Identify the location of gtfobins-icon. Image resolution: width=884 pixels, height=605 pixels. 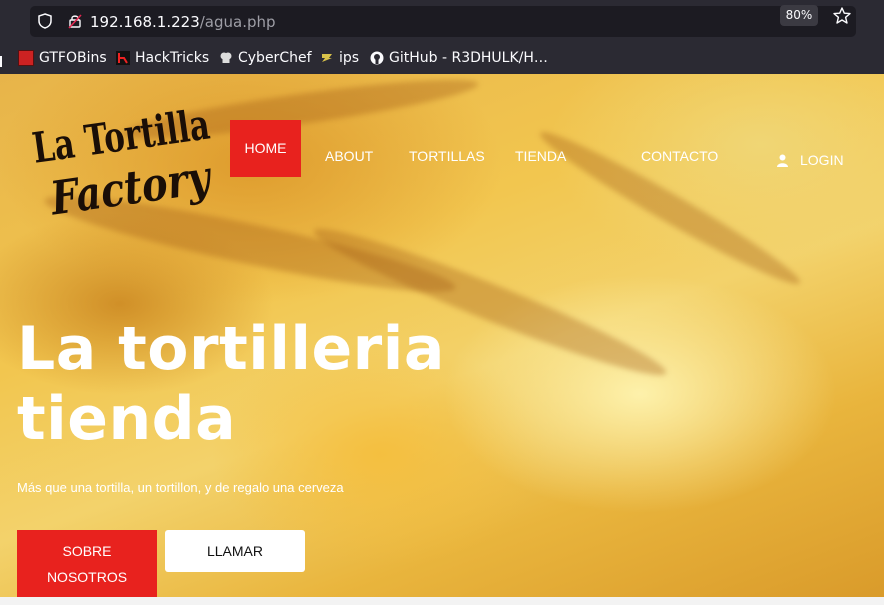
(26, 58).